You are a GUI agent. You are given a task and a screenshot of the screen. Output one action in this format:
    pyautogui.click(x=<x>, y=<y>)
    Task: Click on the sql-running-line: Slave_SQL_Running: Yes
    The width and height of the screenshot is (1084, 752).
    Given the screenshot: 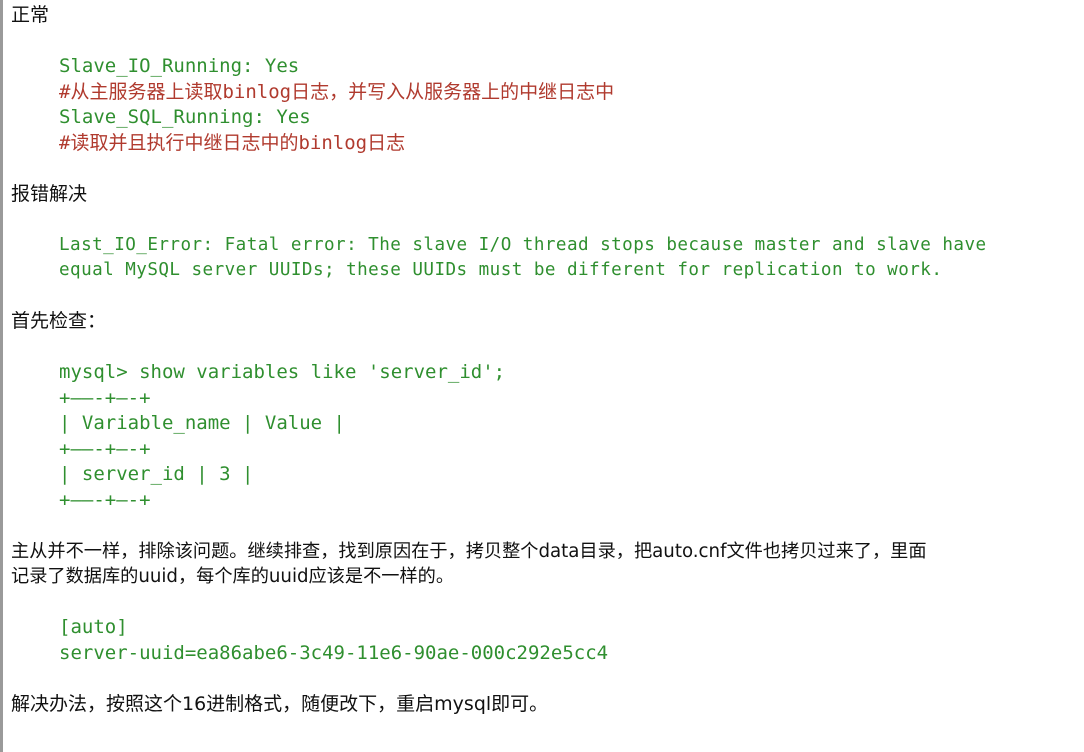 What is the action you would take?
    pyautogui.click(x=185, y=117)
    